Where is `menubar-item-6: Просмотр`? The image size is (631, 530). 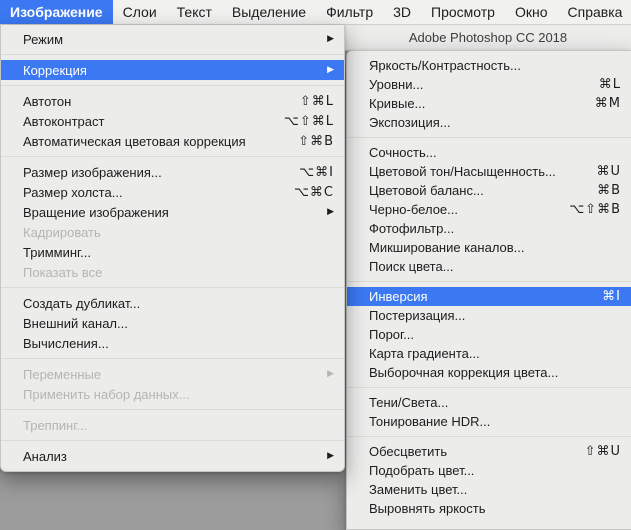
menubar-item-6: Просмотр is located at coordinates (463, 12).